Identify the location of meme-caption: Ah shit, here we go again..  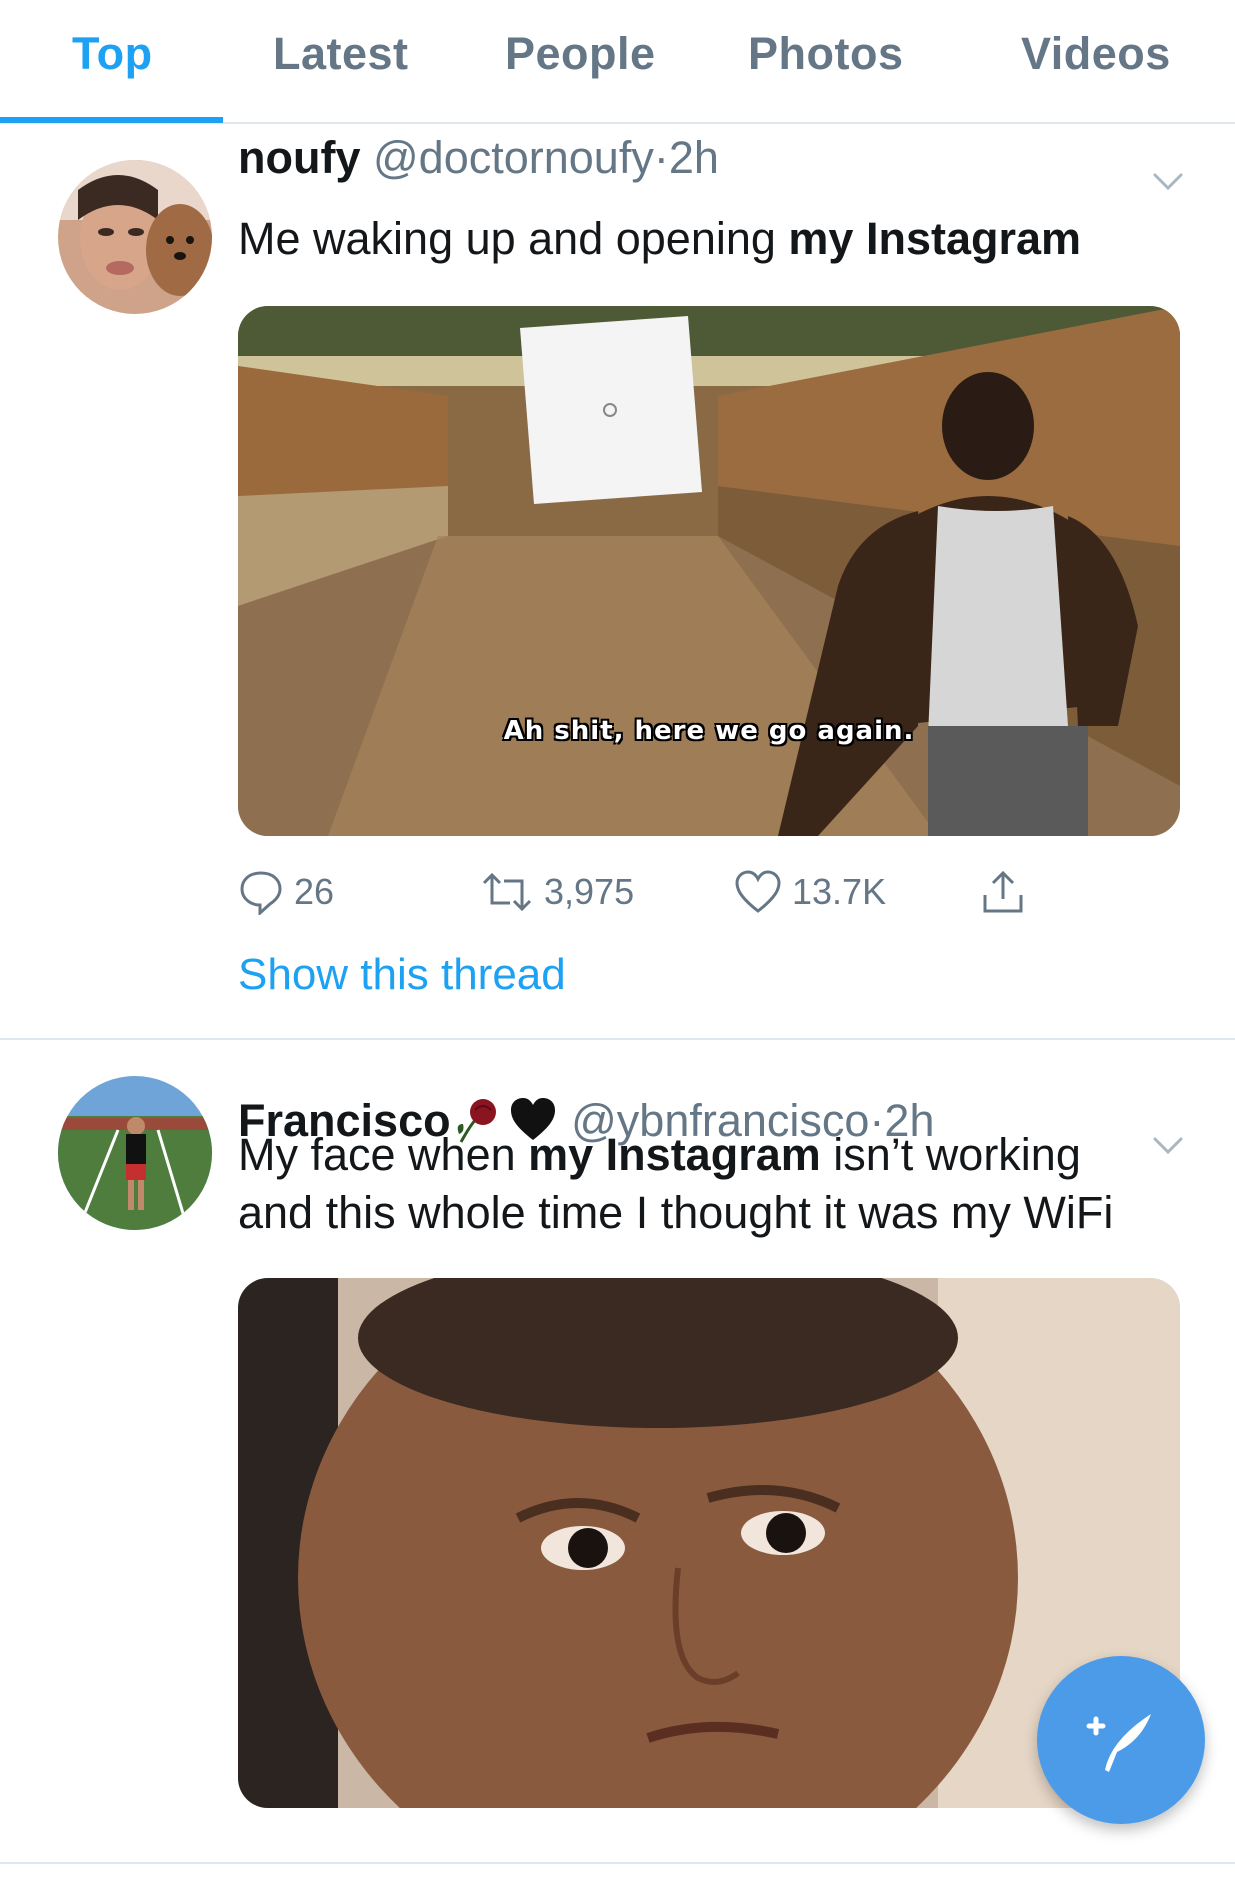
(709, 731).